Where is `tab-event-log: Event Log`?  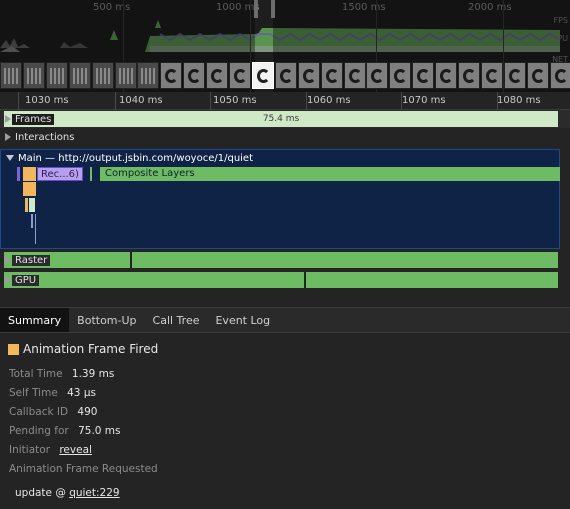
tab-event-log: Event Log is located at coordinates (242, 320).